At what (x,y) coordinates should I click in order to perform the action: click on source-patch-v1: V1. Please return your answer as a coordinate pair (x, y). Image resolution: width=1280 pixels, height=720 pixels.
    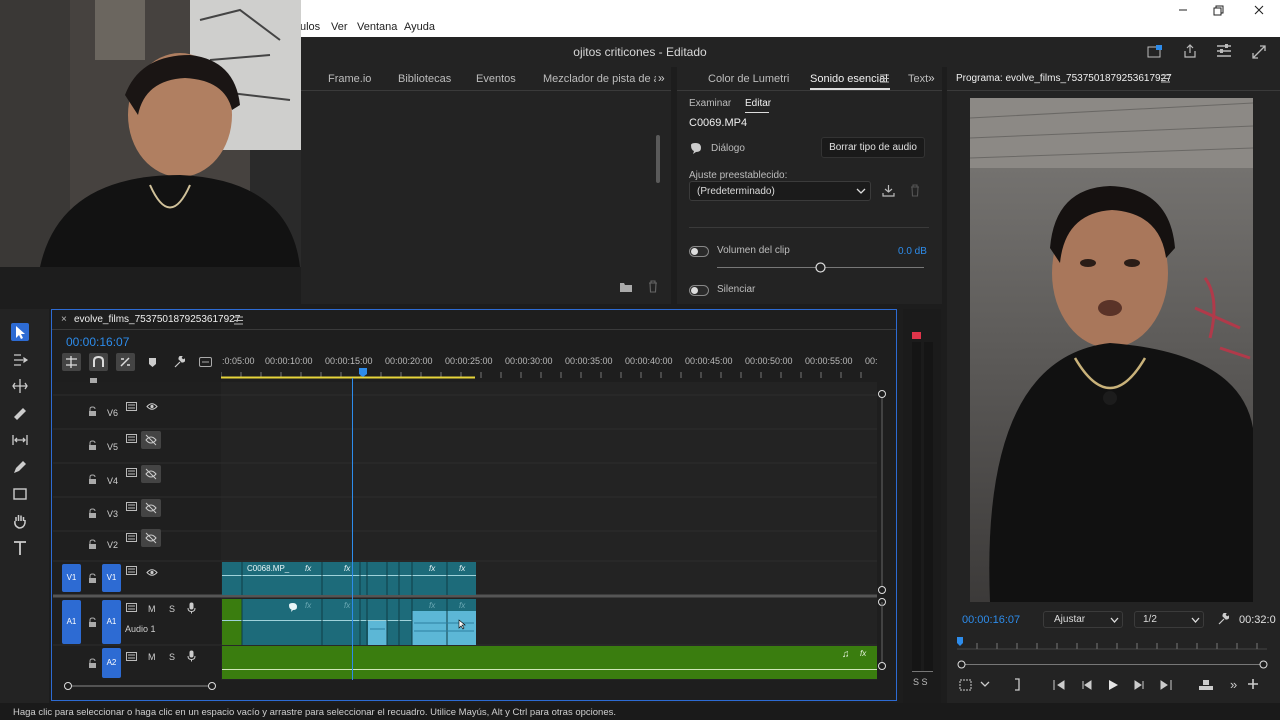
    Looking at the image, I should click on (71, 578).